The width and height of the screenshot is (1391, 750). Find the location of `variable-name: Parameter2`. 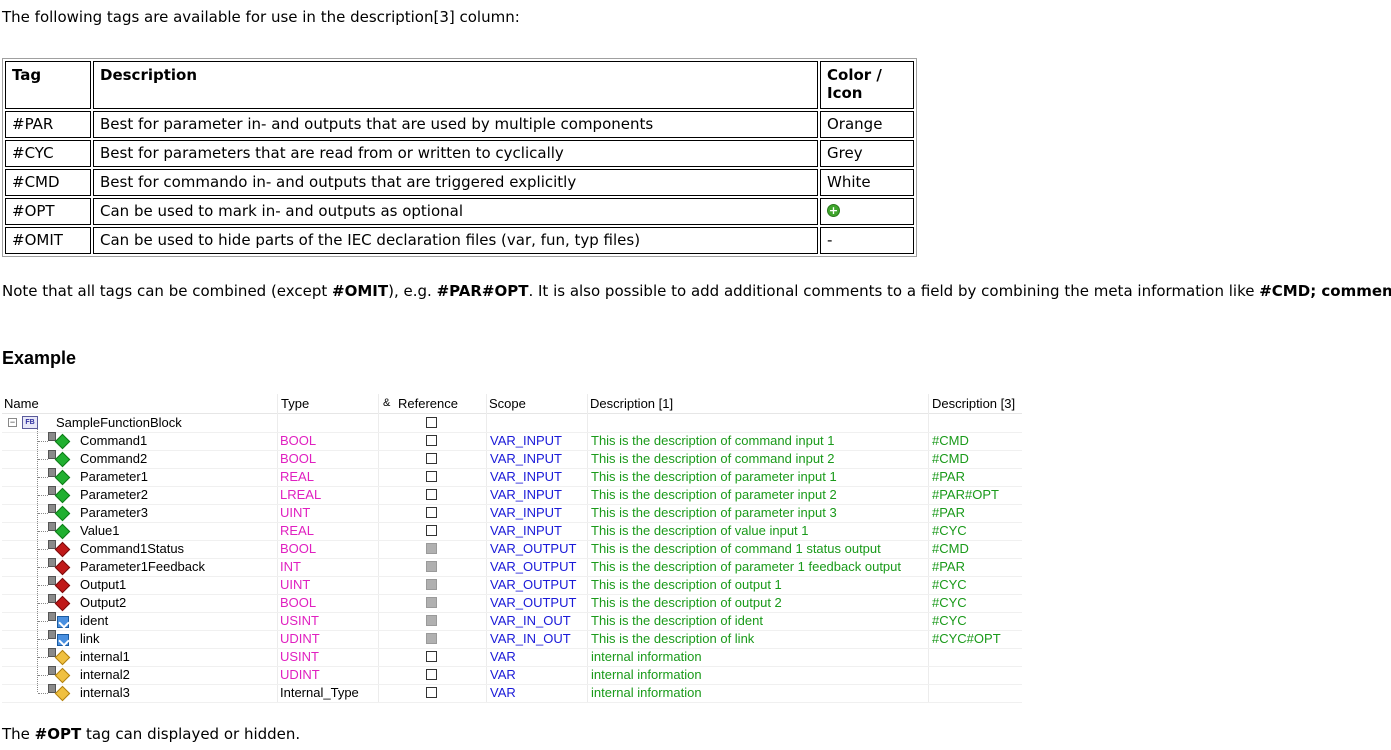

variable-name: Parameter2 is located at coordinates (114, 494).